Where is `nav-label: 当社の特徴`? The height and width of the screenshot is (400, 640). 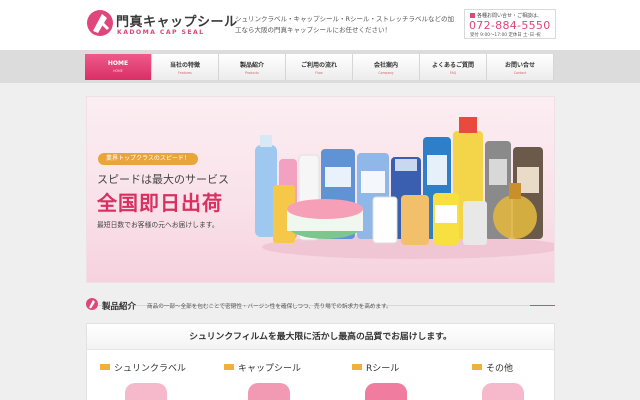
nav-label: 当社の特徴 is located at coordinates (184, 65).